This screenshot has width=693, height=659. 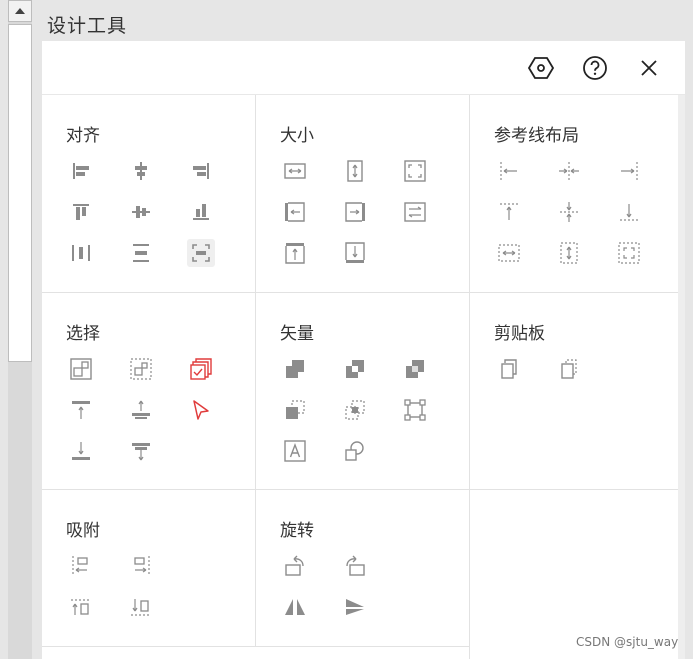 What do you see at coordinates (81, 451) in the screenshot?
I see `select-below-icon` at bounding box center [81, 451].